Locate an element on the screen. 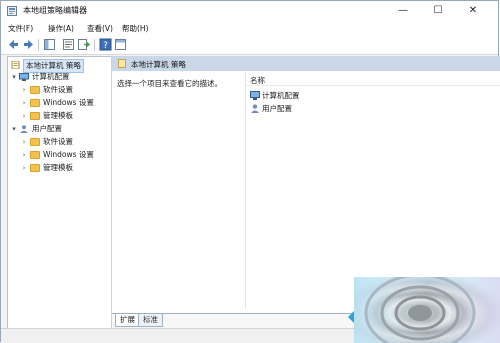 This screenshot has height=343, width=500. toolbar: ? is located at coordinates (249, 45).